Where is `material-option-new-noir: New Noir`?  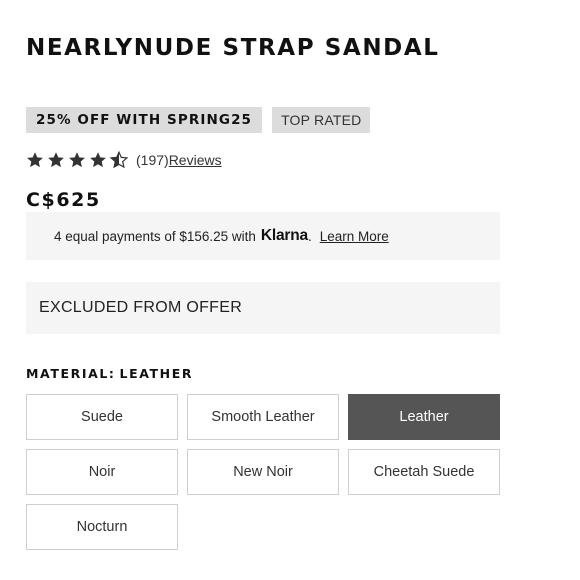 material-option-new-noir: New Noir is located at coordinates (263, 472).